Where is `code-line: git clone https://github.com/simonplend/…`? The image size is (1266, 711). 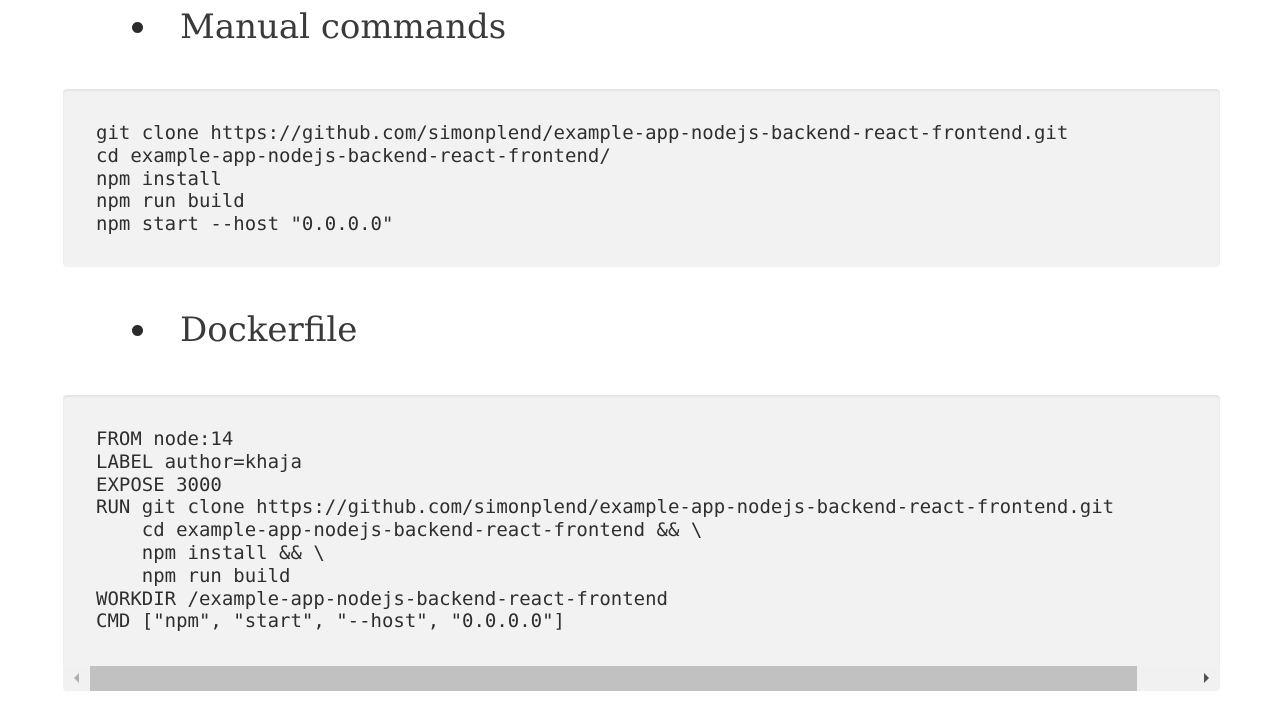
code-line: git clone https://github.com/simonplend/… is located at coordinates (582, 133).